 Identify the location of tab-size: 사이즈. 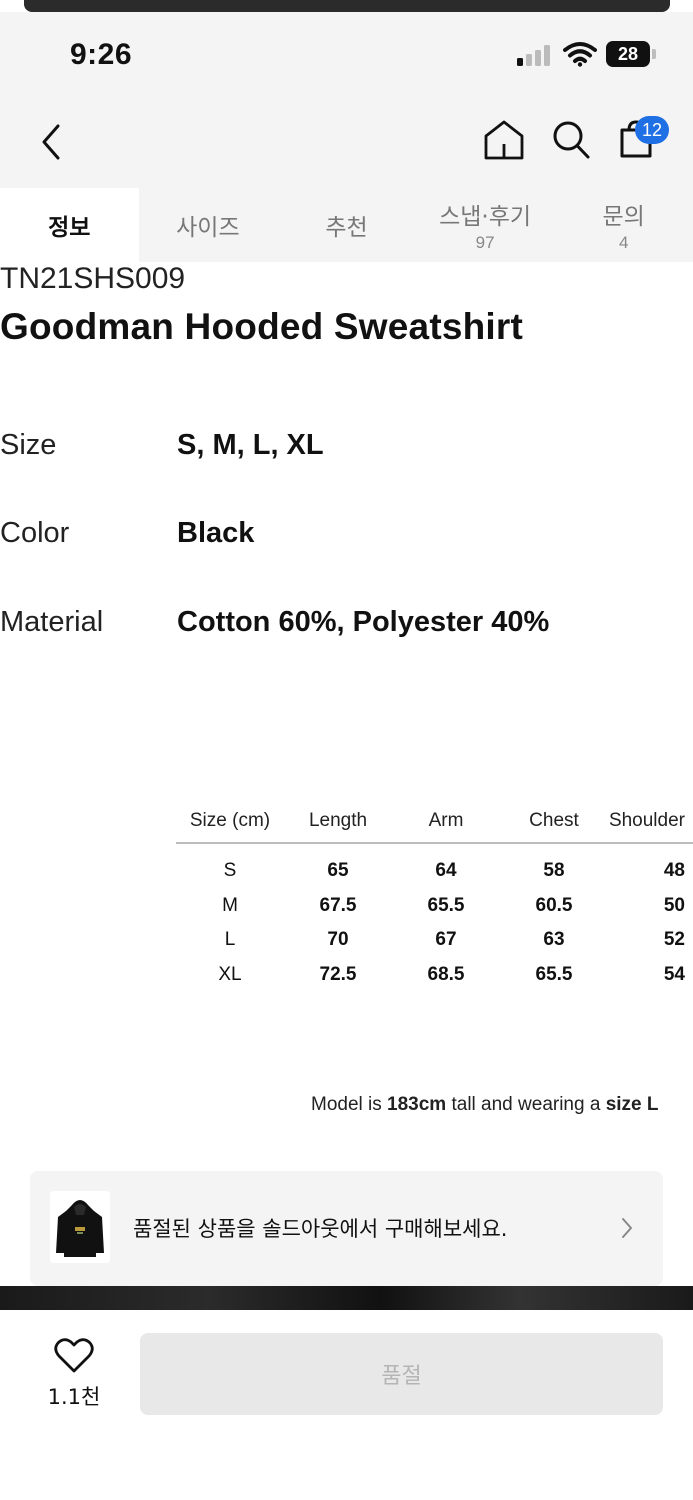
(208, 225).